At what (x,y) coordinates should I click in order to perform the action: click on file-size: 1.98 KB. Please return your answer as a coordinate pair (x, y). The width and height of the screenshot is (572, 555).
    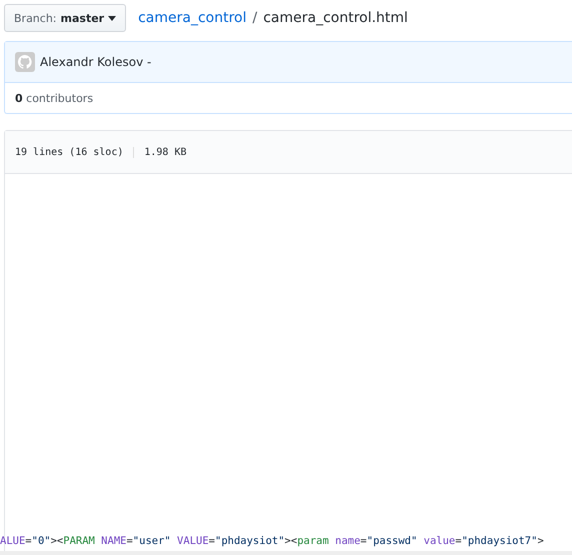
    Looking at the image, I should click on (160, 152).